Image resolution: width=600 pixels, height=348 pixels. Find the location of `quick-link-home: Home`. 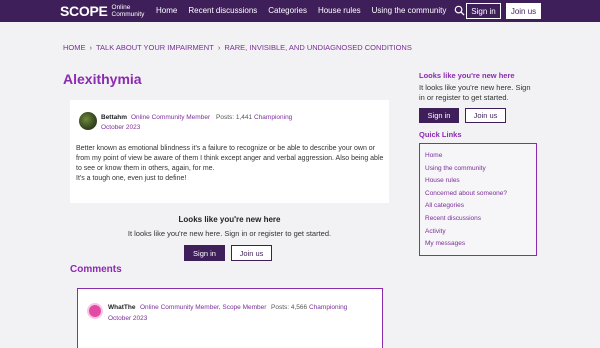

quick-link-home: Home is located at coordinates (478, 158).